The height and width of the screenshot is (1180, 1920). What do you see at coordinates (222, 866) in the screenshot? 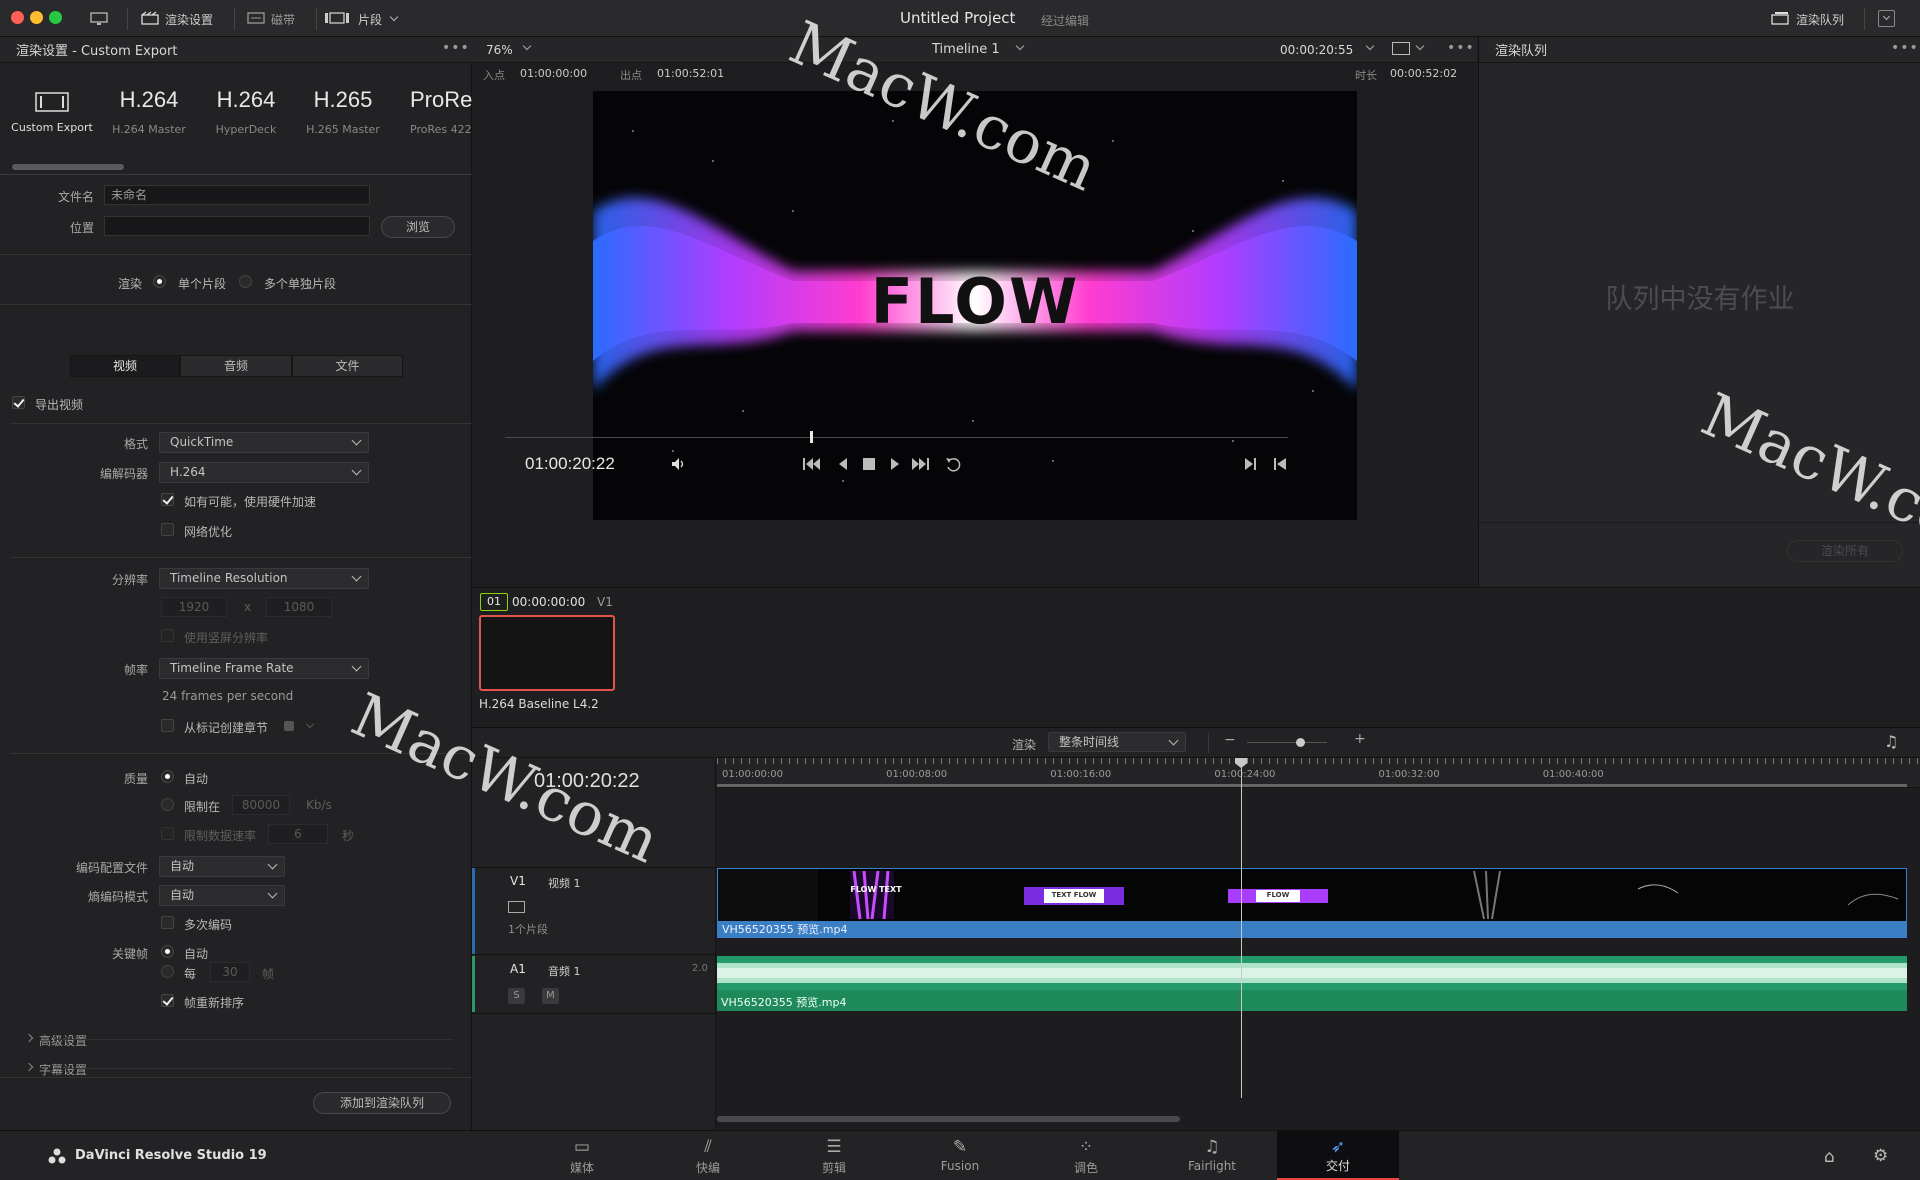
I see `profile-dropdown: 自动` at bounding box center [222, 866].